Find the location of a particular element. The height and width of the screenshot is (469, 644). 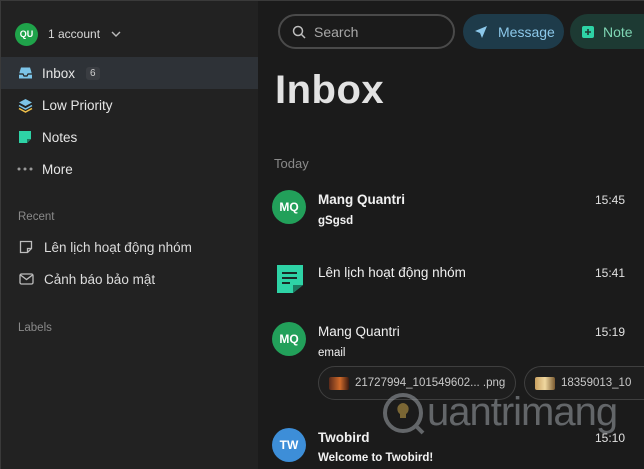

layers-icon is located at coordinates (25, 105).